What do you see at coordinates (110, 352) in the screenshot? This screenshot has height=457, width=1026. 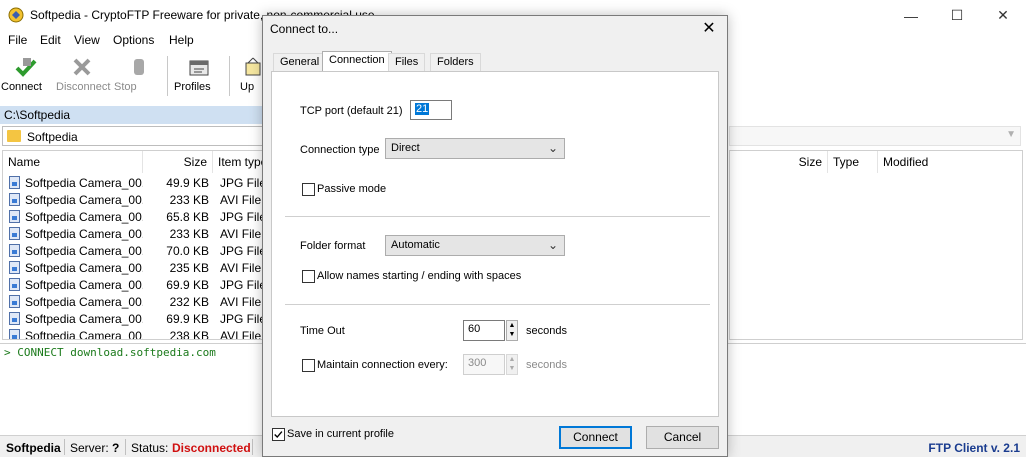 I see `log-line: > CONNECT download.softpedia.com` at bounding box center [110, 352].